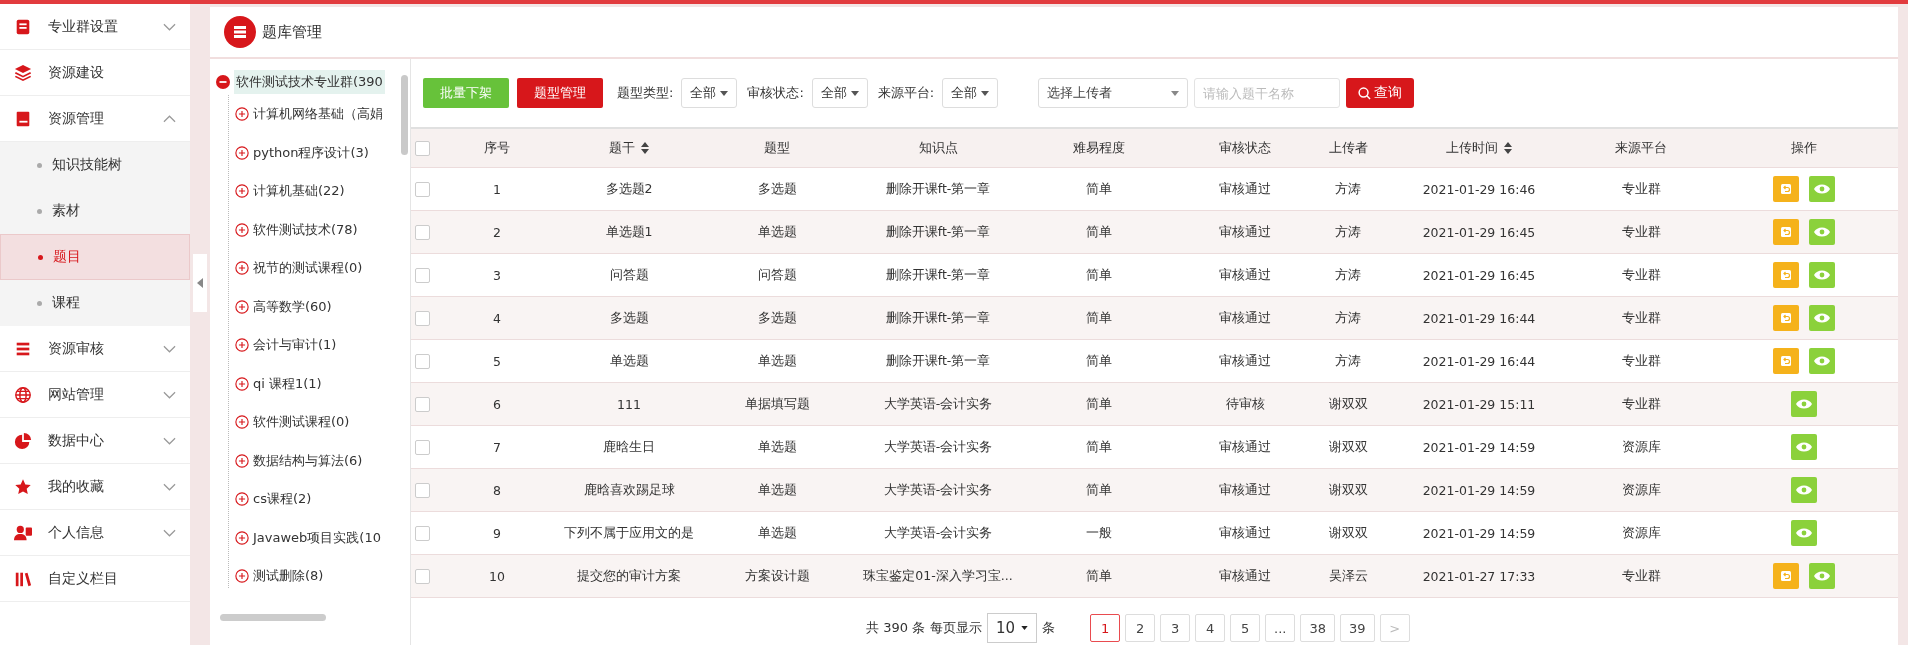 This screenshot has height=645, width=1908. Describe the element at coordinates (1365, 93) in the screenshot. I see `search-icon` at that location.